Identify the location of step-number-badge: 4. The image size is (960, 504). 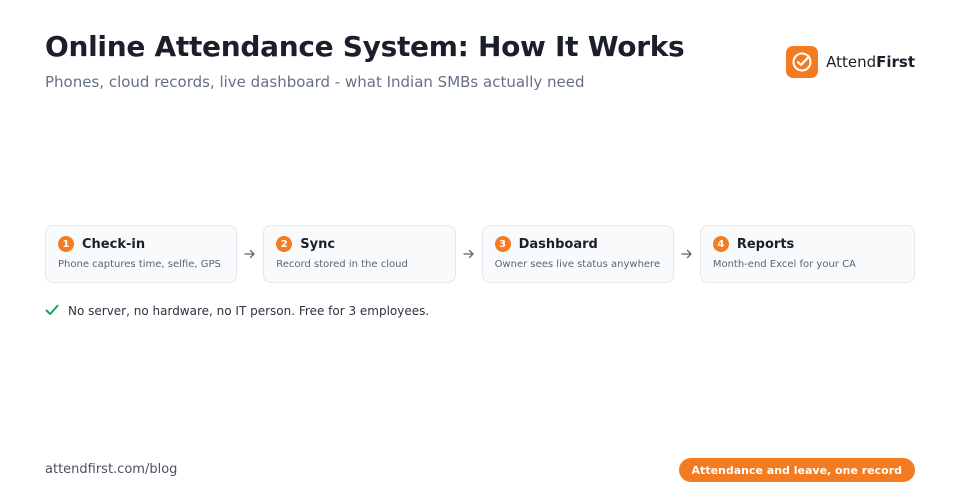
(720, 244).